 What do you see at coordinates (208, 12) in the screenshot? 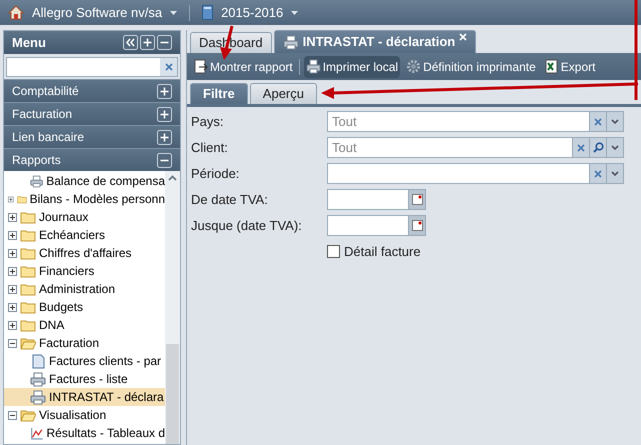
I see `book-icon` at bounding box center [208, 12].